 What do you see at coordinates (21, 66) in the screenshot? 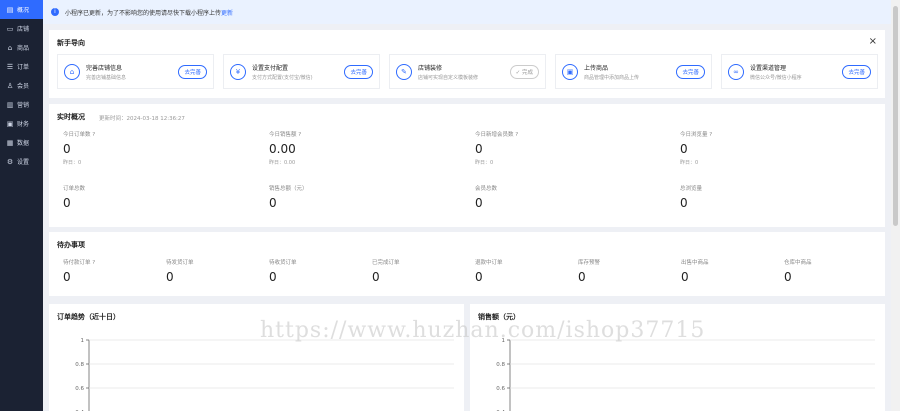
I see `sidebar-item-orders: ☰ 订单` at bounding box center [21, 66].